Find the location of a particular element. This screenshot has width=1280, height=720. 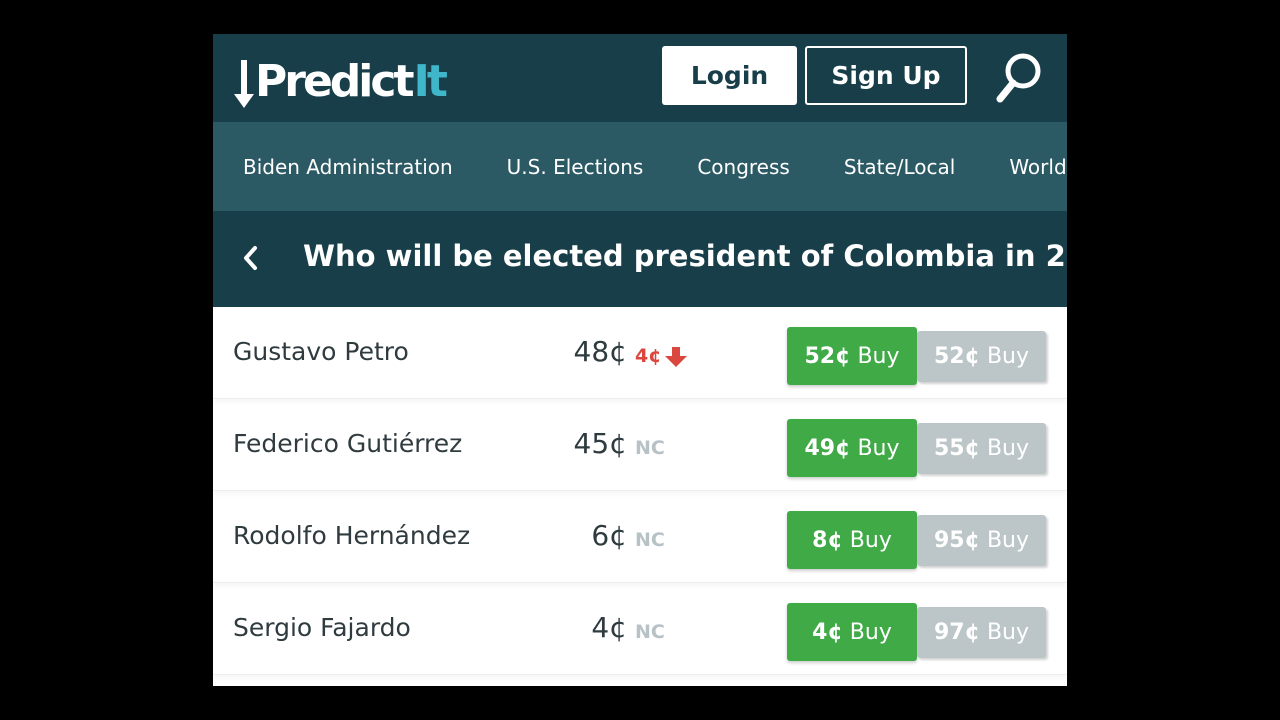

buy-yes-button: 4¢ Buy is located at coordinates (852, 632).